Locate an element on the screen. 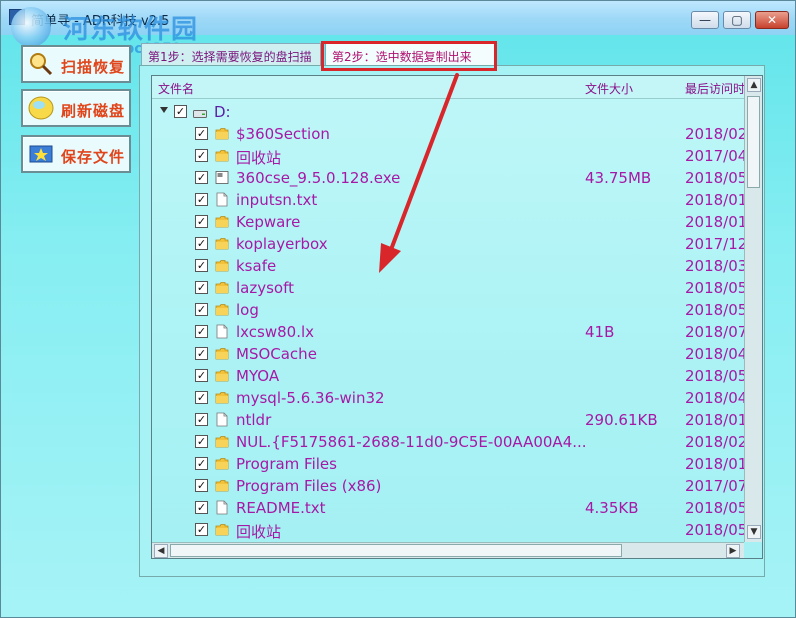 The image size is (796, 618). scan-recover-button: 扫描恢复 is located at coordinates (76, 64).